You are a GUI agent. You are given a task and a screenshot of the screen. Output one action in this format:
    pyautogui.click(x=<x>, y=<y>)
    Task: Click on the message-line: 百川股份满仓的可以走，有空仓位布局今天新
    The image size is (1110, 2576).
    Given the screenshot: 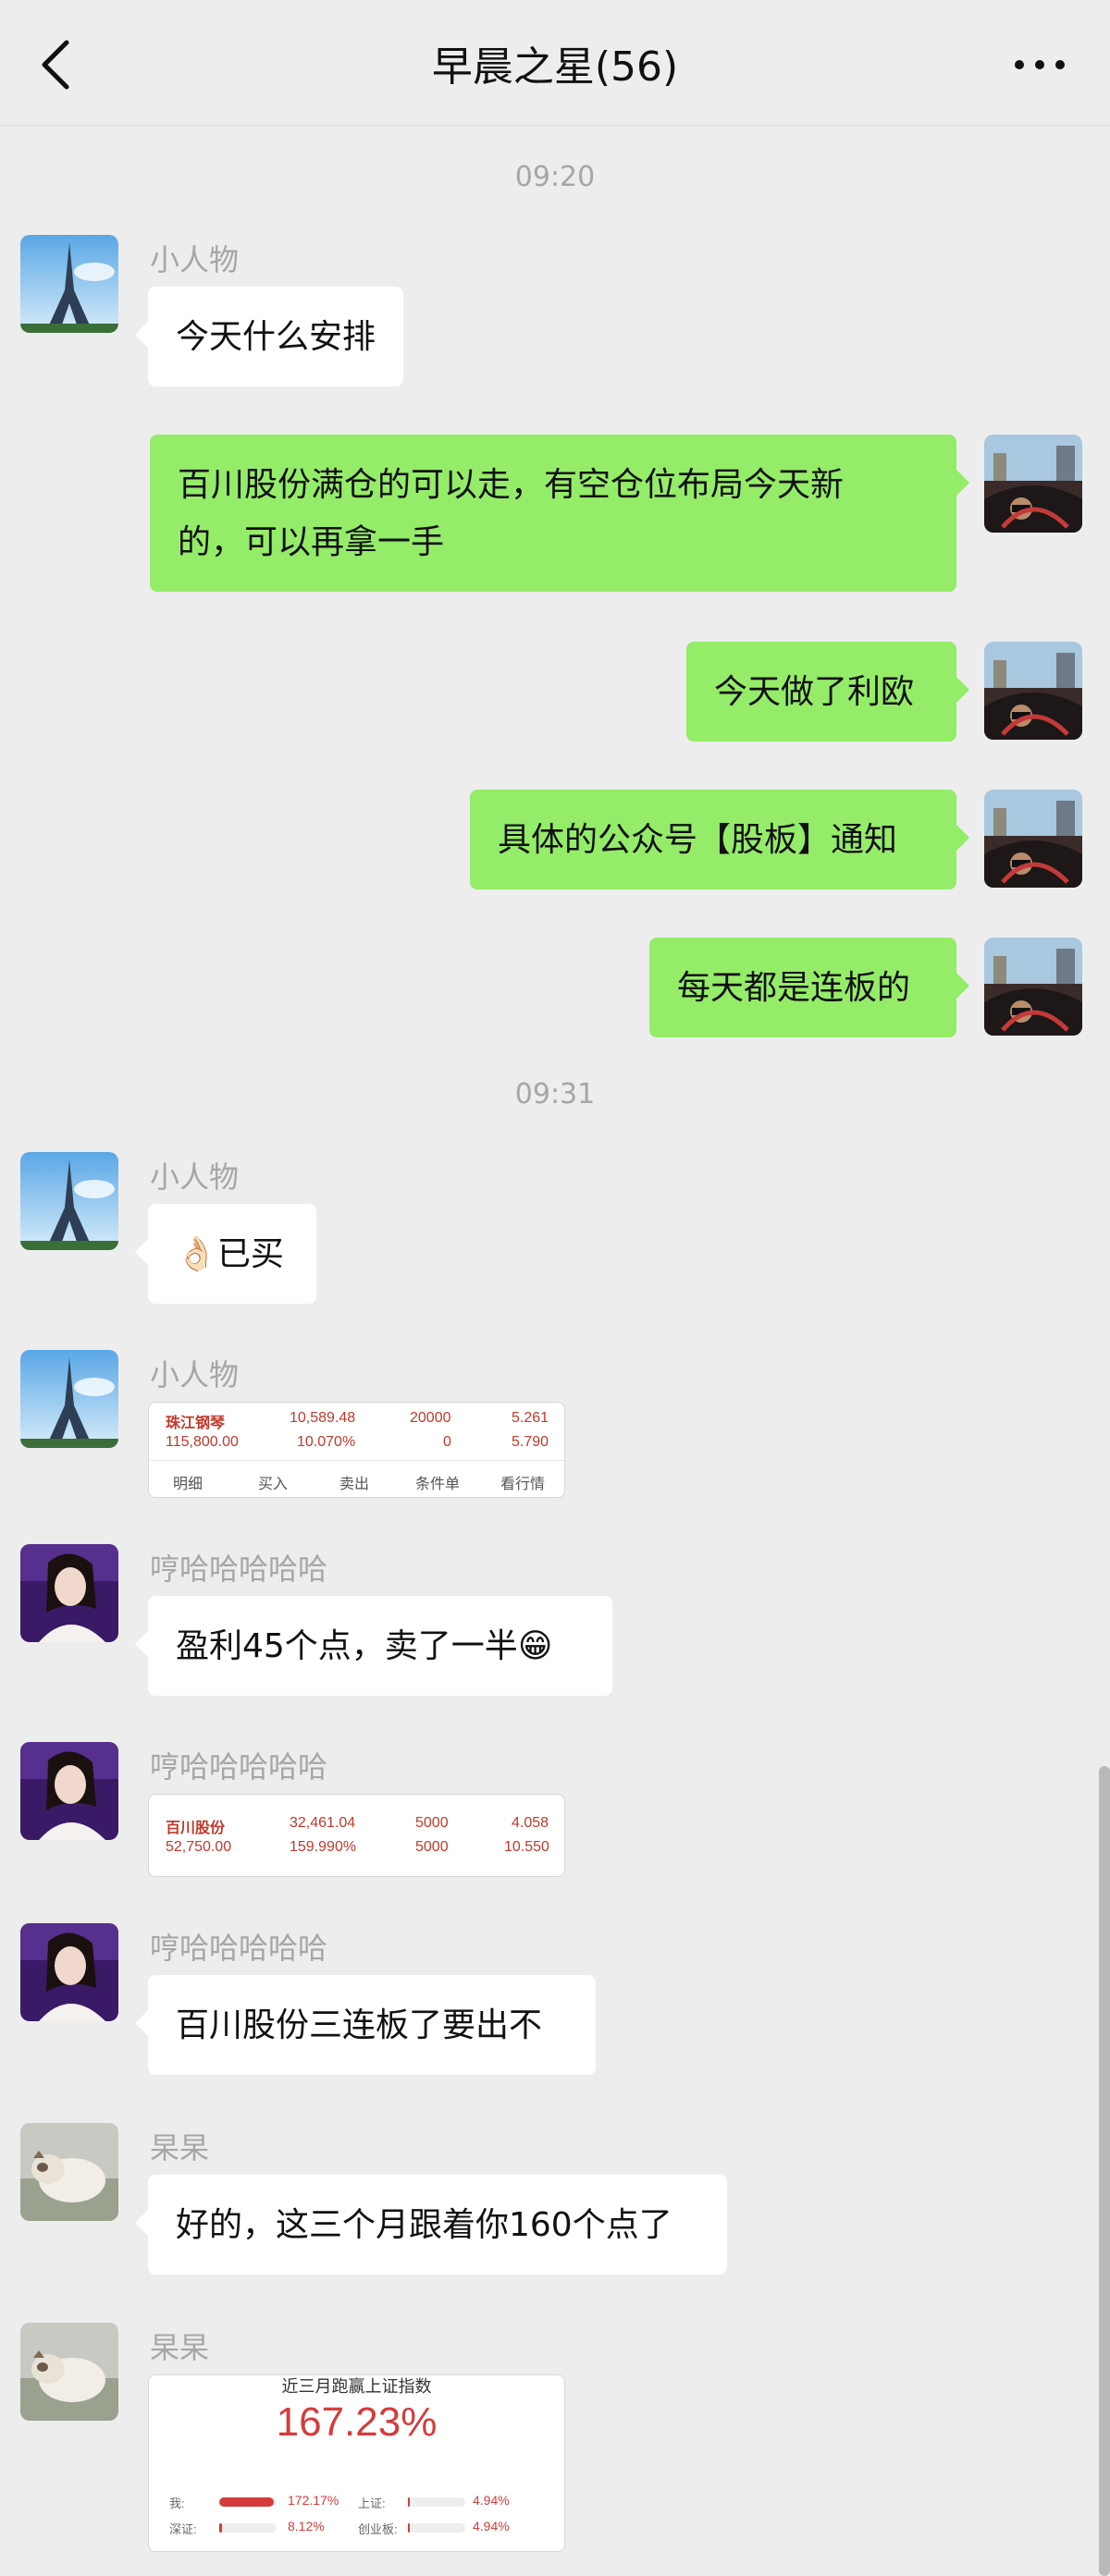 What is the action you would take?
    pyautogui.click(x=512, y=485)
    